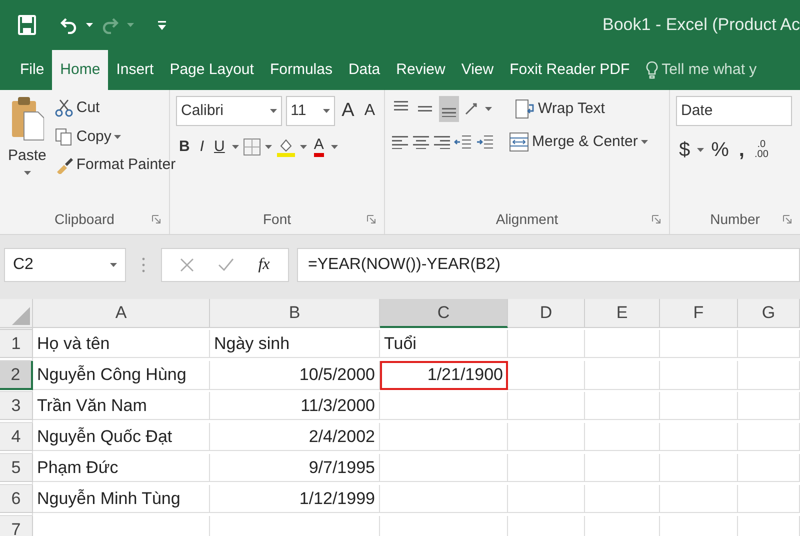 Image resolution: width=800 pixels, height=536 pixels. I want to click on font-name-field: Calibri, so click(229, 111).